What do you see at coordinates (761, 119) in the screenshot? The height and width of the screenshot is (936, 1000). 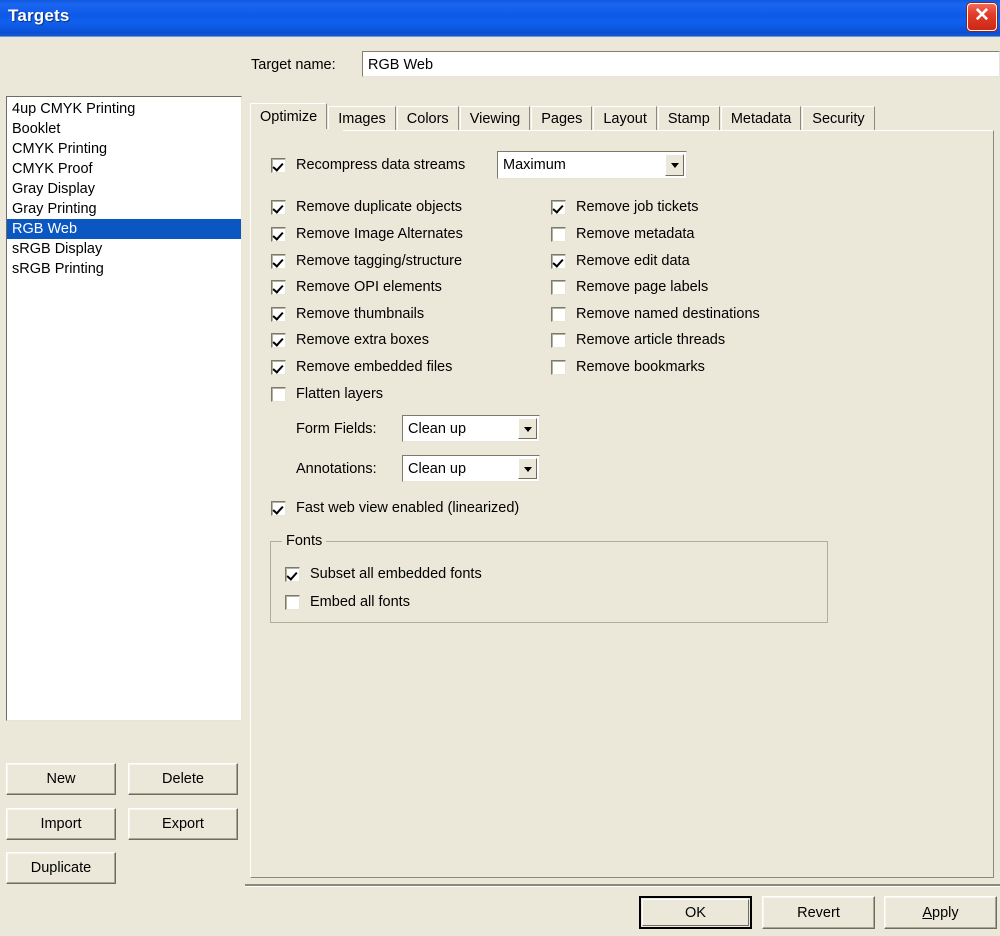 I see `tab-metadata: Metadata` at bounding box center [761, 119].